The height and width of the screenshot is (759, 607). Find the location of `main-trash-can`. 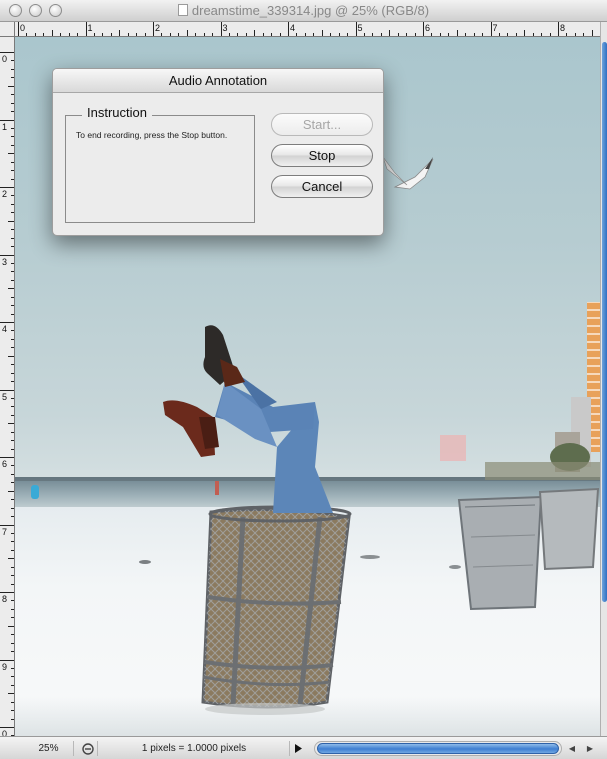

main-trash-can is located at coordinates (276, 610).